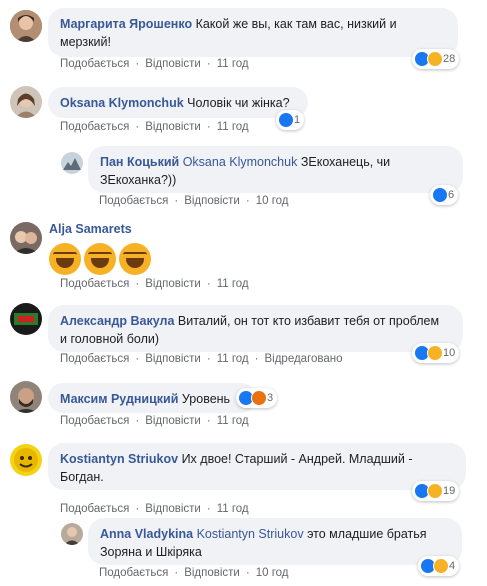 The image size is (487, 586). I want to click on reaction-summary: 1, so click(290, 120).